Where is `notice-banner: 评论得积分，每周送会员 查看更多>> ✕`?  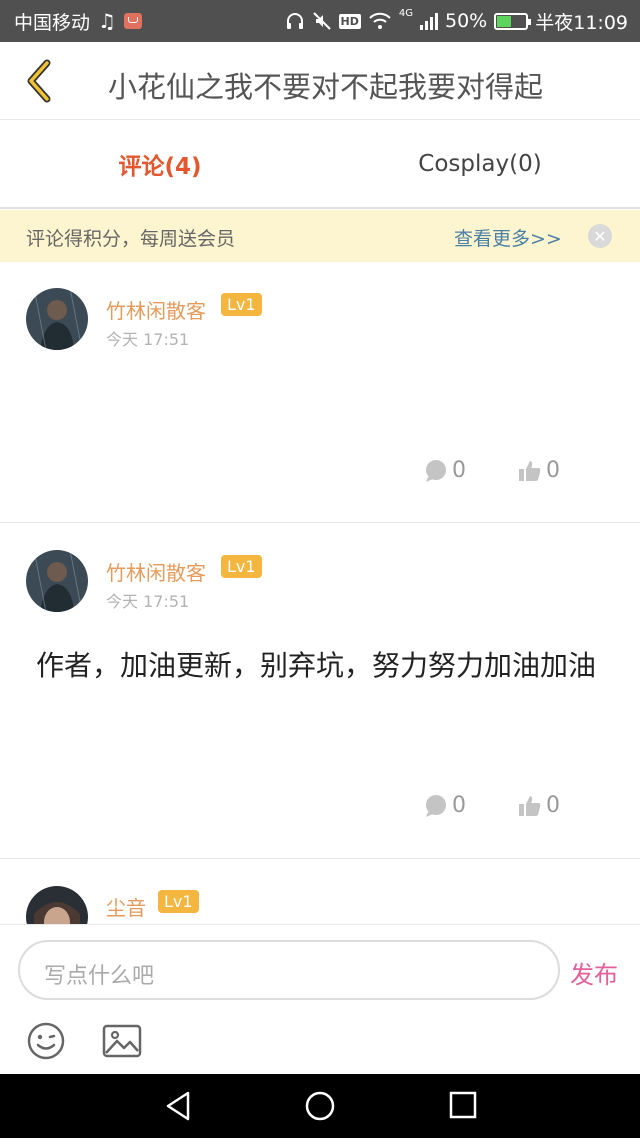
notice-banner: 评论得积分，每周送会员 查看更多>> ✕ is located at coordinates (320, 236).